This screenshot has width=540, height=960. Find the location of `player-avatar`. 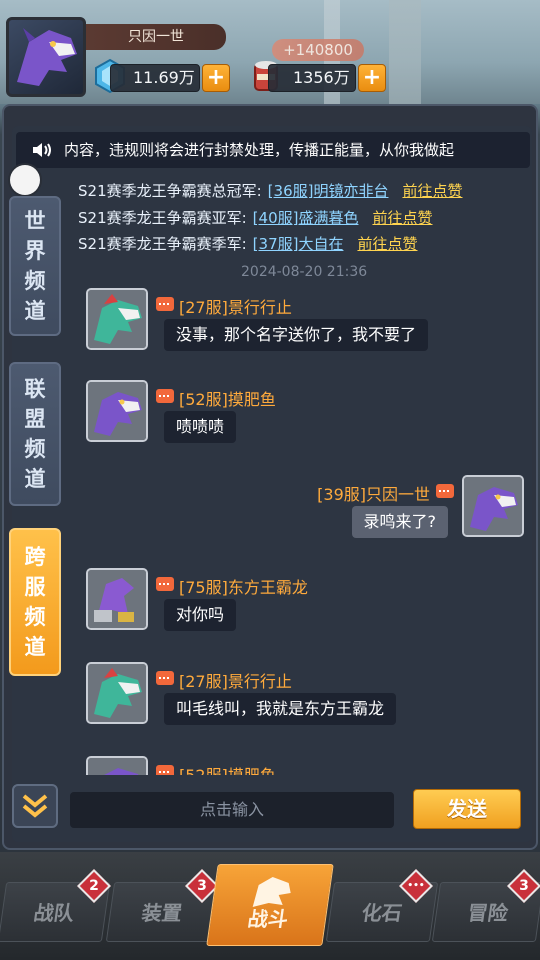

player-avatar is located at coordinates (46, 57).